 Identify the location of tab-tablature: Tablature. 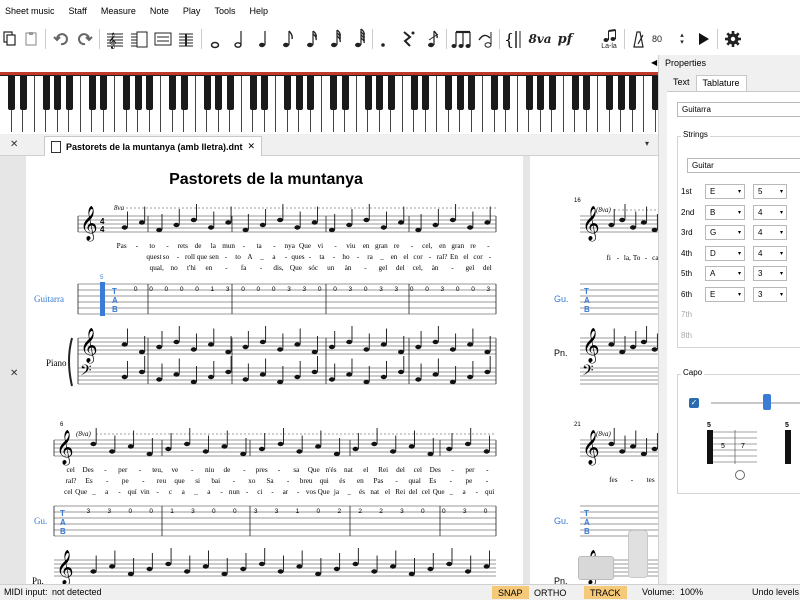
(721, 83).